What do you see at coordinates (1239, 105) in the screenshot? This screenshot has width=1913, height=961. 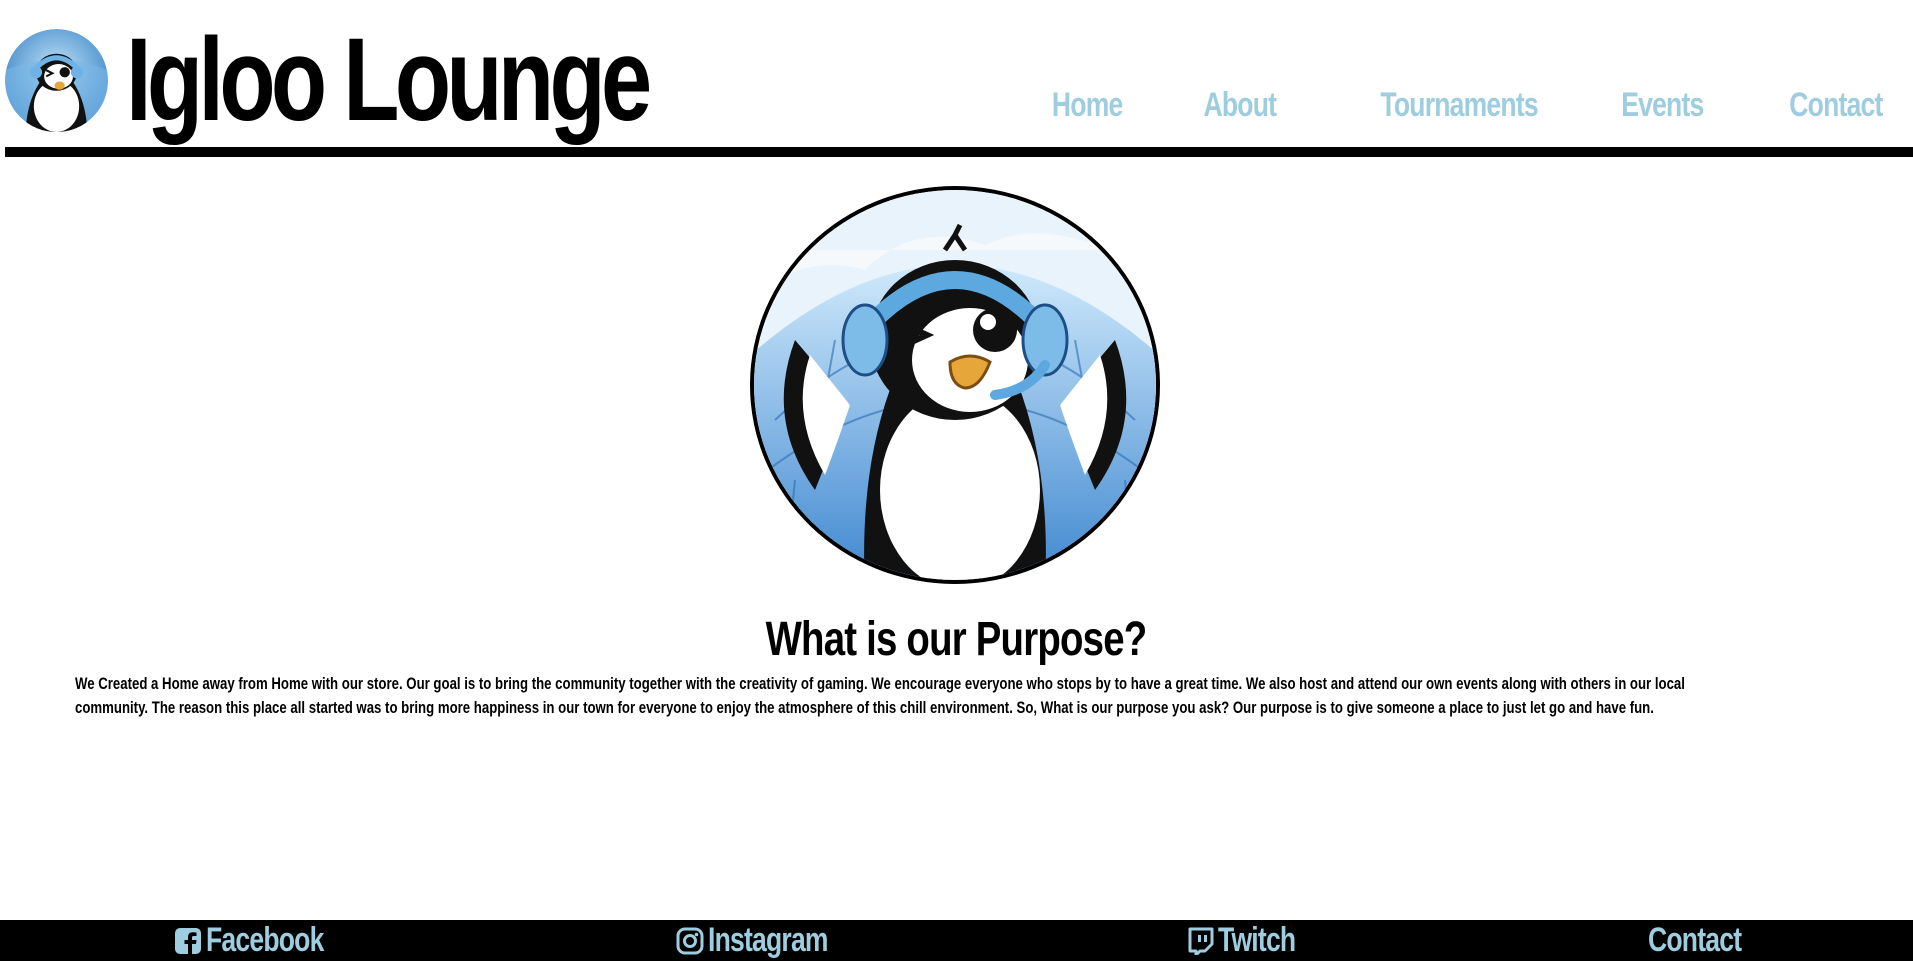 I see `nav-about: About` at bounding box center [1239, 105].